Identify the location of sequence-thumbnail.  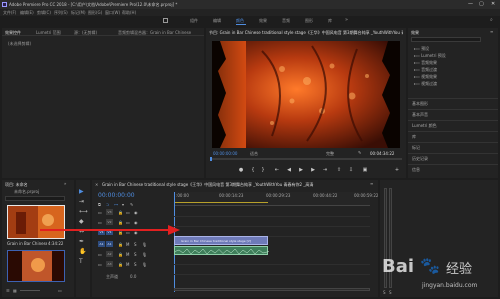
(36, 266).